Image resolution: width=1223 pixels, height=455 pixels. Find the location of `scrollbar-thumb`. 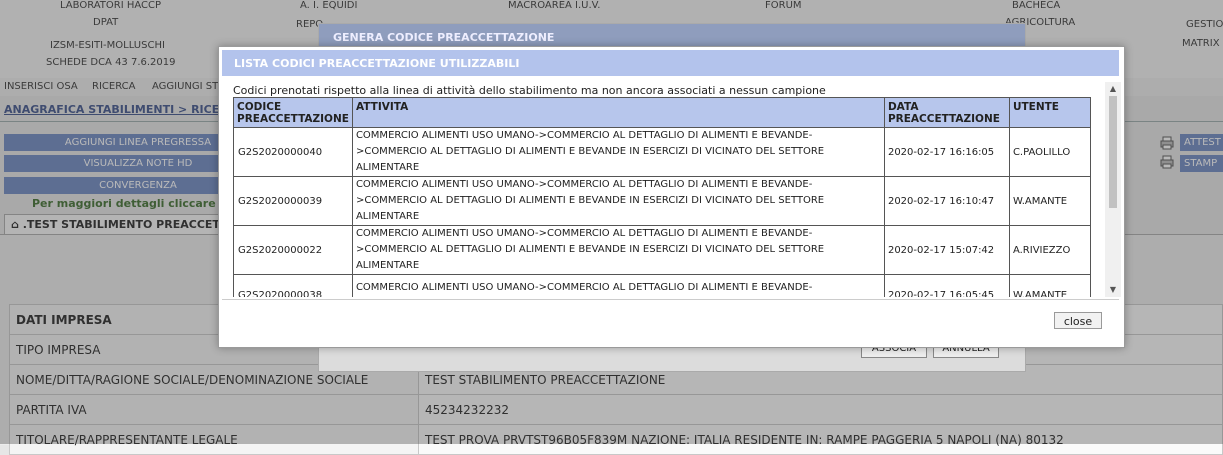

scrollbar-thumb is located at coordinates (1113, 152).